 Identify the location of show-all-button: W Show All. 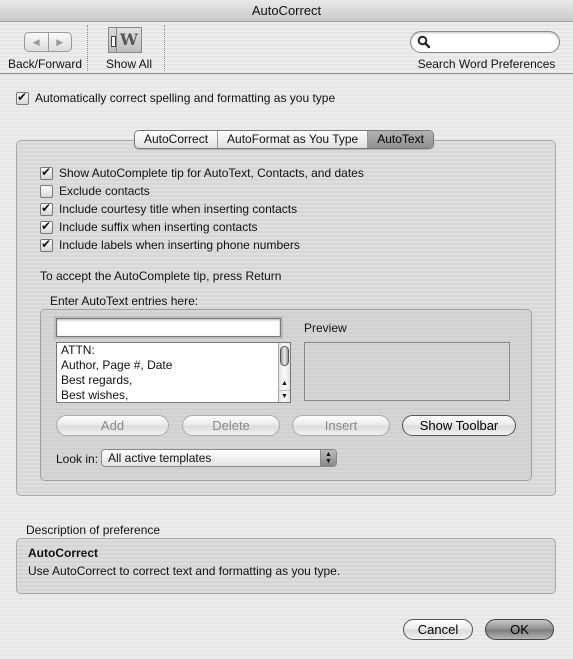
(129, 48).